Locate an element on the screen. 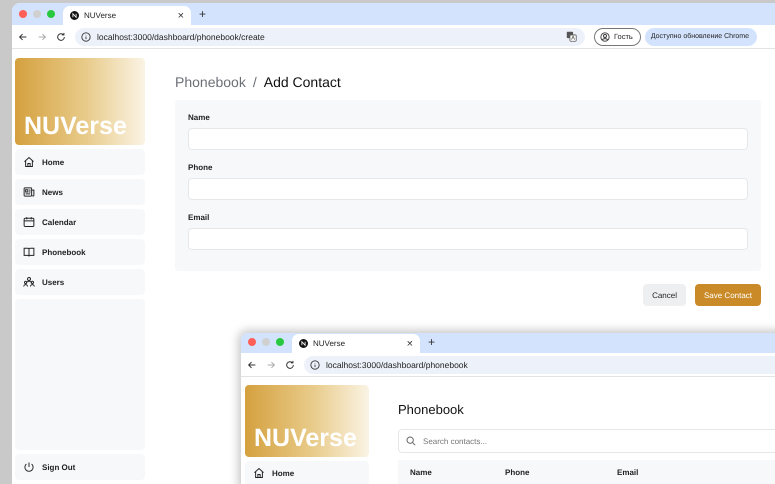  address-bar: localhost:3000/dashboard/phonebook/create is located at coordinates (330, 37).